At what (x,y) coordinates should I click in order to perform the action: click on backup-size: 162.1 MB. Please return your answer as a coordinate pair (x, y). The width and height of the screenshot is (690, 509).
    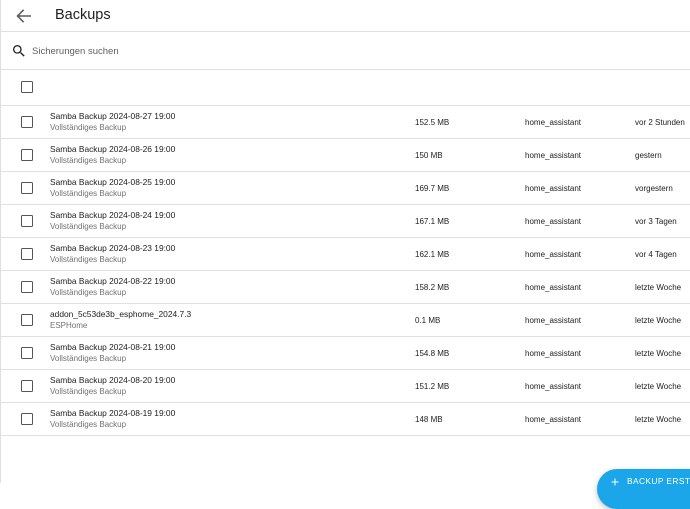
    Looking at the image, I should click on (432, 254).